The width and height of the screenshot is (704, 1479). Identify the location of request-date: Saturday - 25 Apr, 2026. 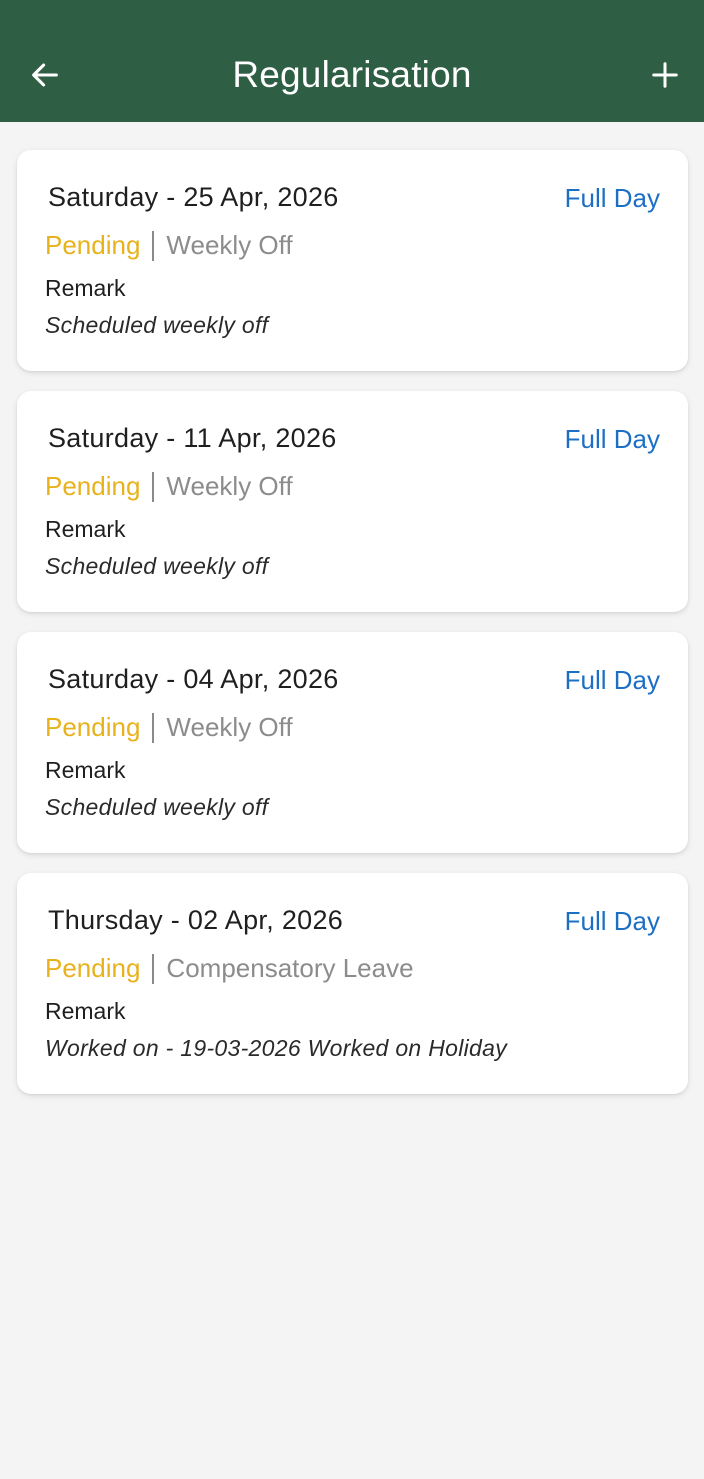
(193, 197).